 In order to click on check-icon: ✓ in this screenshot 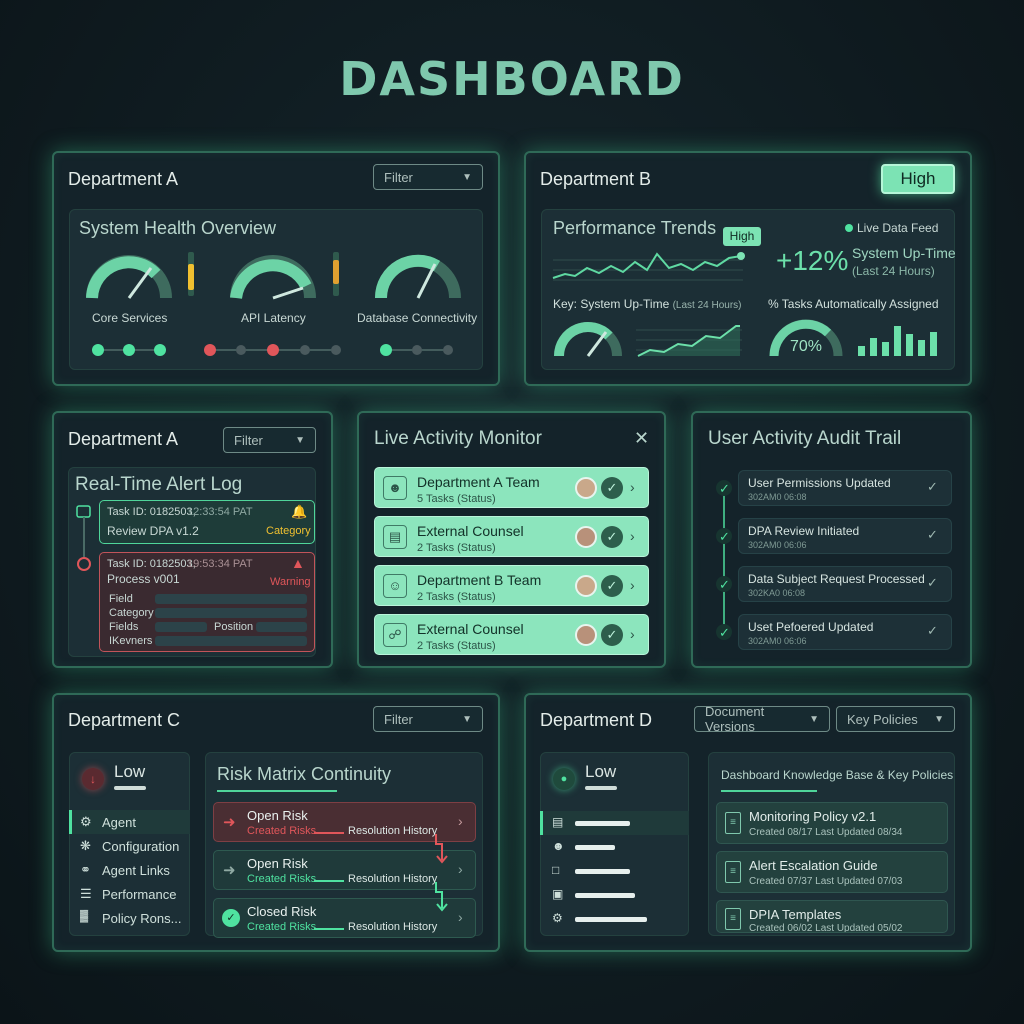, I will do `click(932, 582)`.